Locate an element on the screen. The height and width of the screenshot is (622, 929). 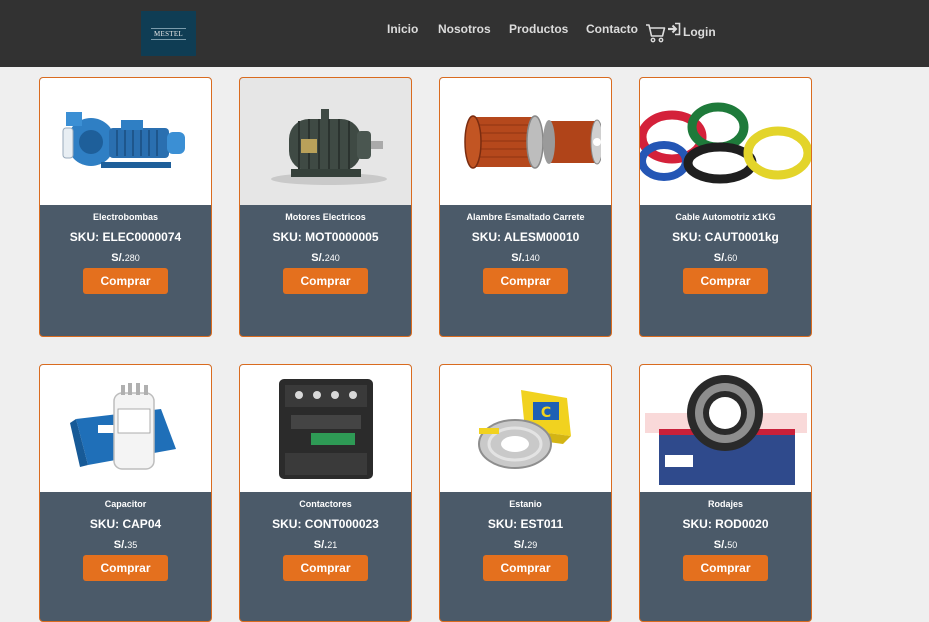
product-card-capacitor: Capacitor SKU: CAP04 S/.35 Comprar is located at coordinates (125, 493).